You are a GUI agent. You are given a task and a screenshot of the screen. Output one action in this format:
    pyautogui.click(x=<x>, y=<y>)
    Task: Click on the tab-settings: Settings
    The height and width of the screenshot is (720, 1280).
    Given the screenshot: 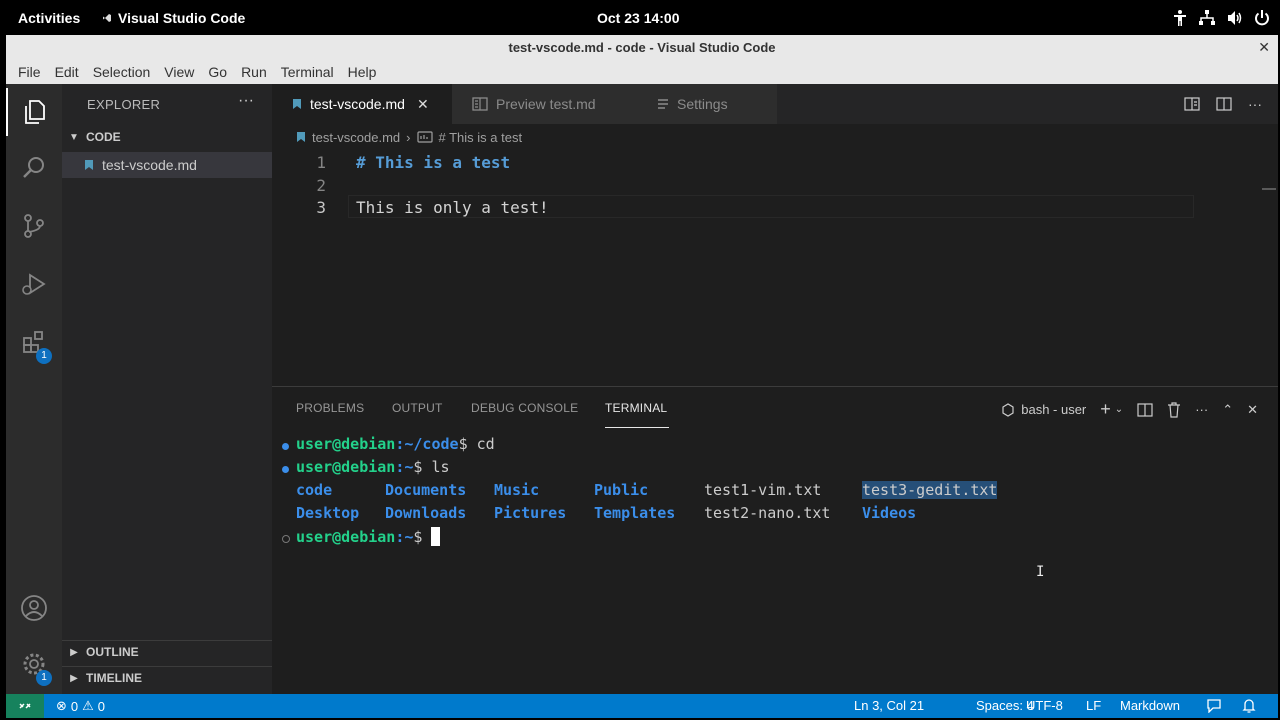 What is the action you would take?
    pyautogui.click(x=707, y=104)
    